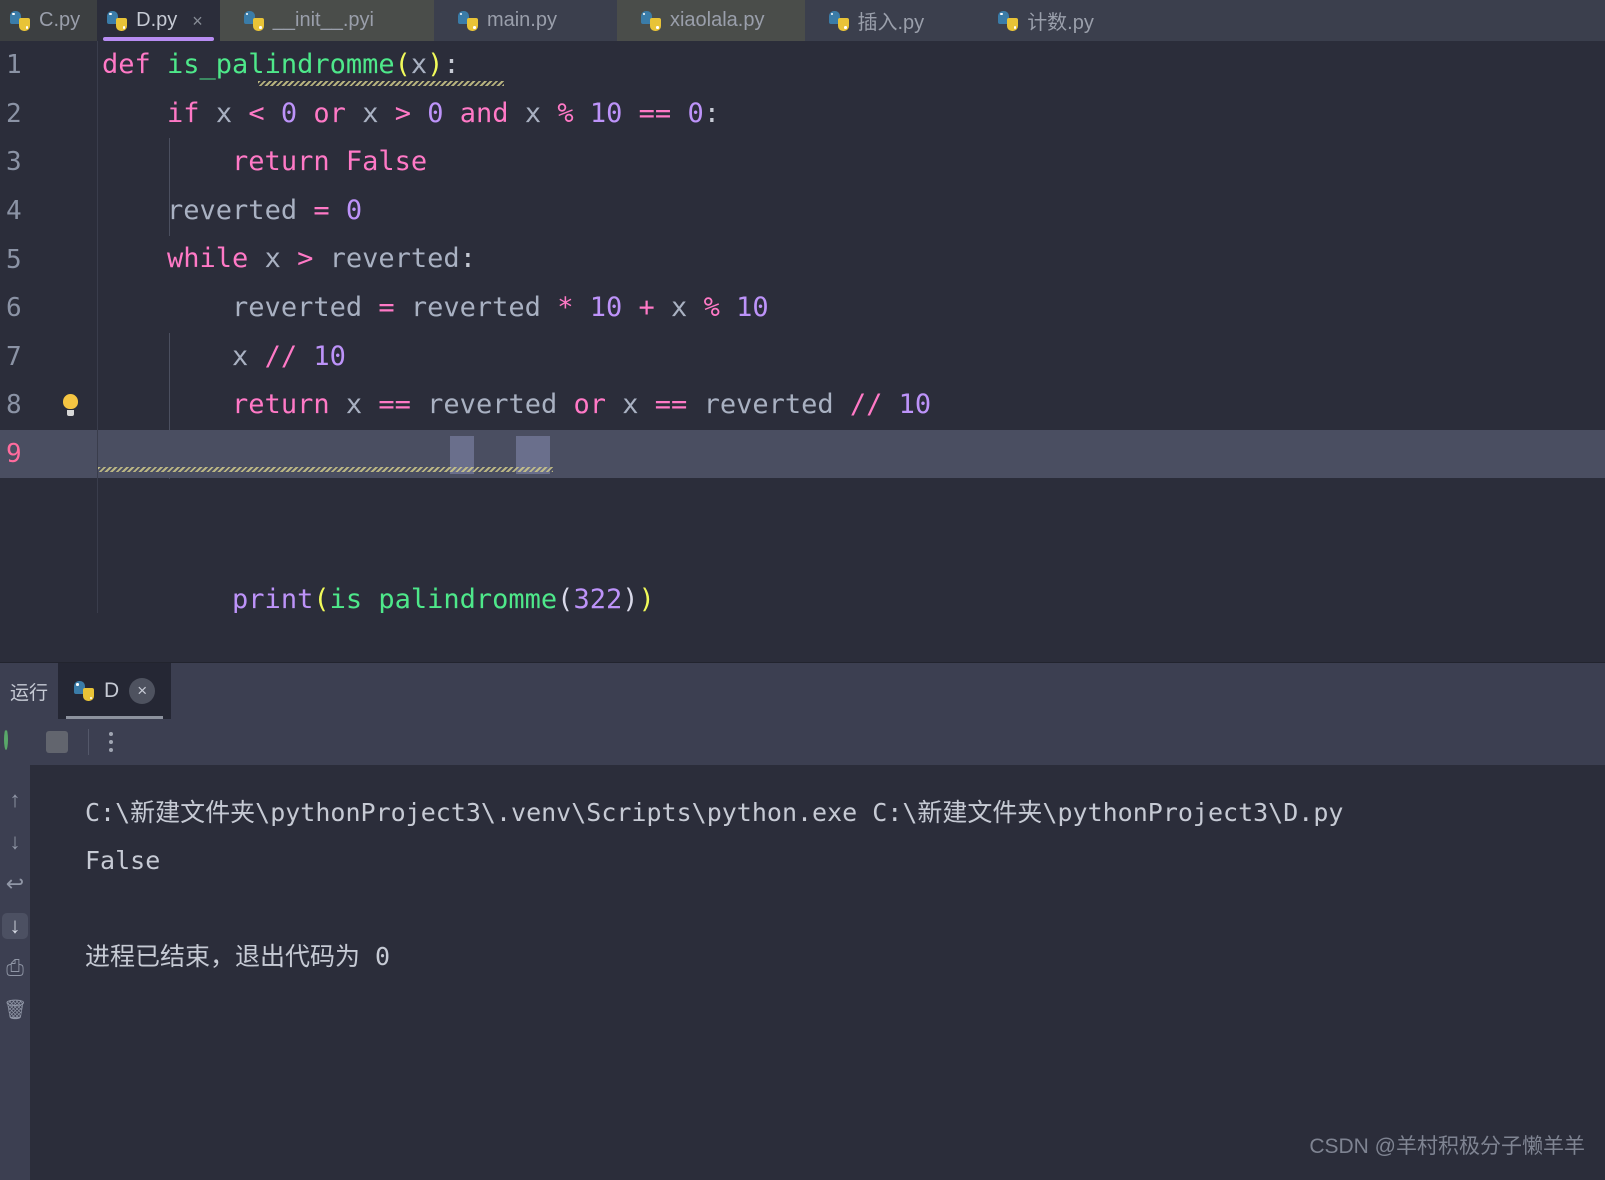 The width and height of the screenshot is (1605, 1180). Describe the element at coordinates (851, 65) in the screenshot. I see `code-line-1: def is_palindromme(x):` at that location.